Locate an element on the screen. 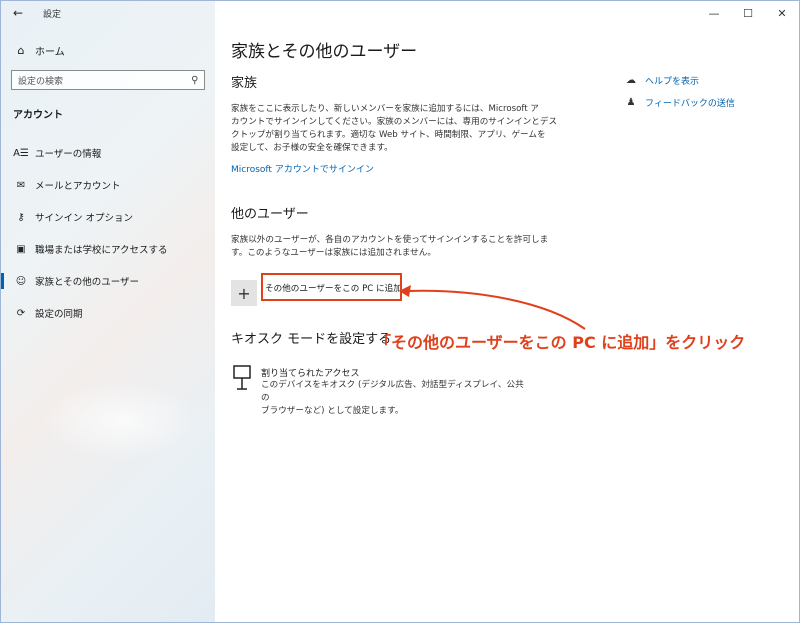 The height and width of the screenshot is (623, 800). sidebar-item-user-info: A☰ ユーザーの情報 is located at coordinates (108, 153).